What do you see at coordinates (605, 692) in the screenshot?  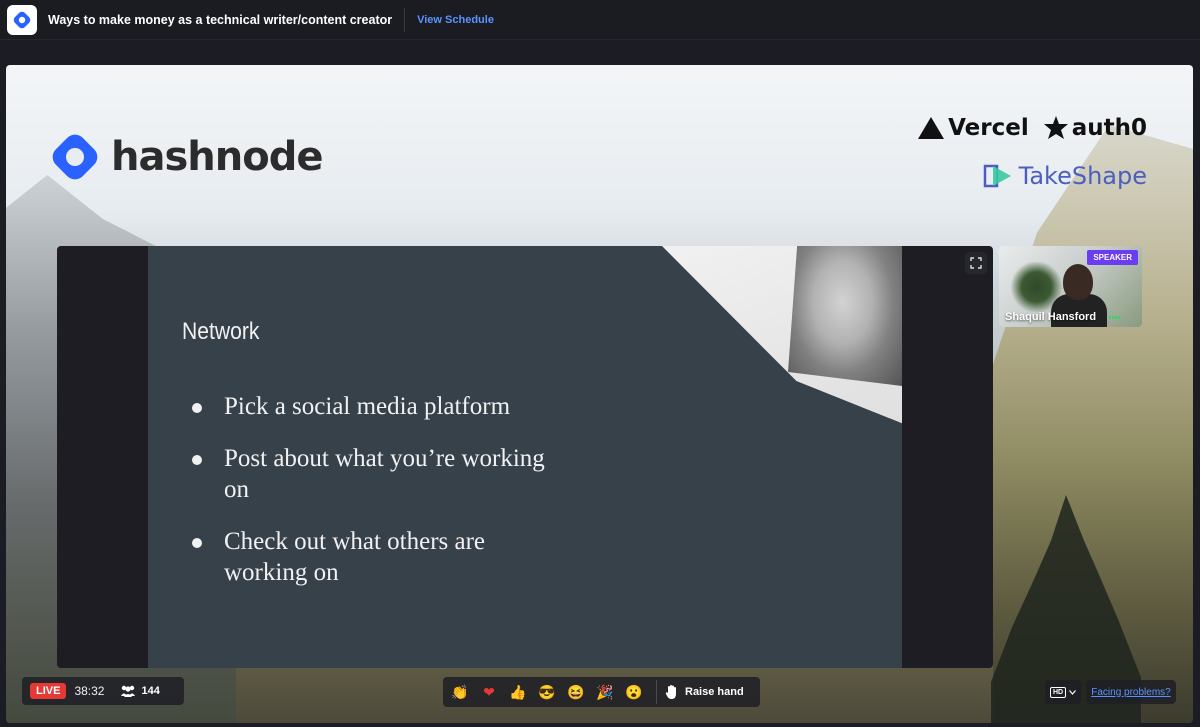 I see `party-icon: 🎉` at bounding box center [605, 692].